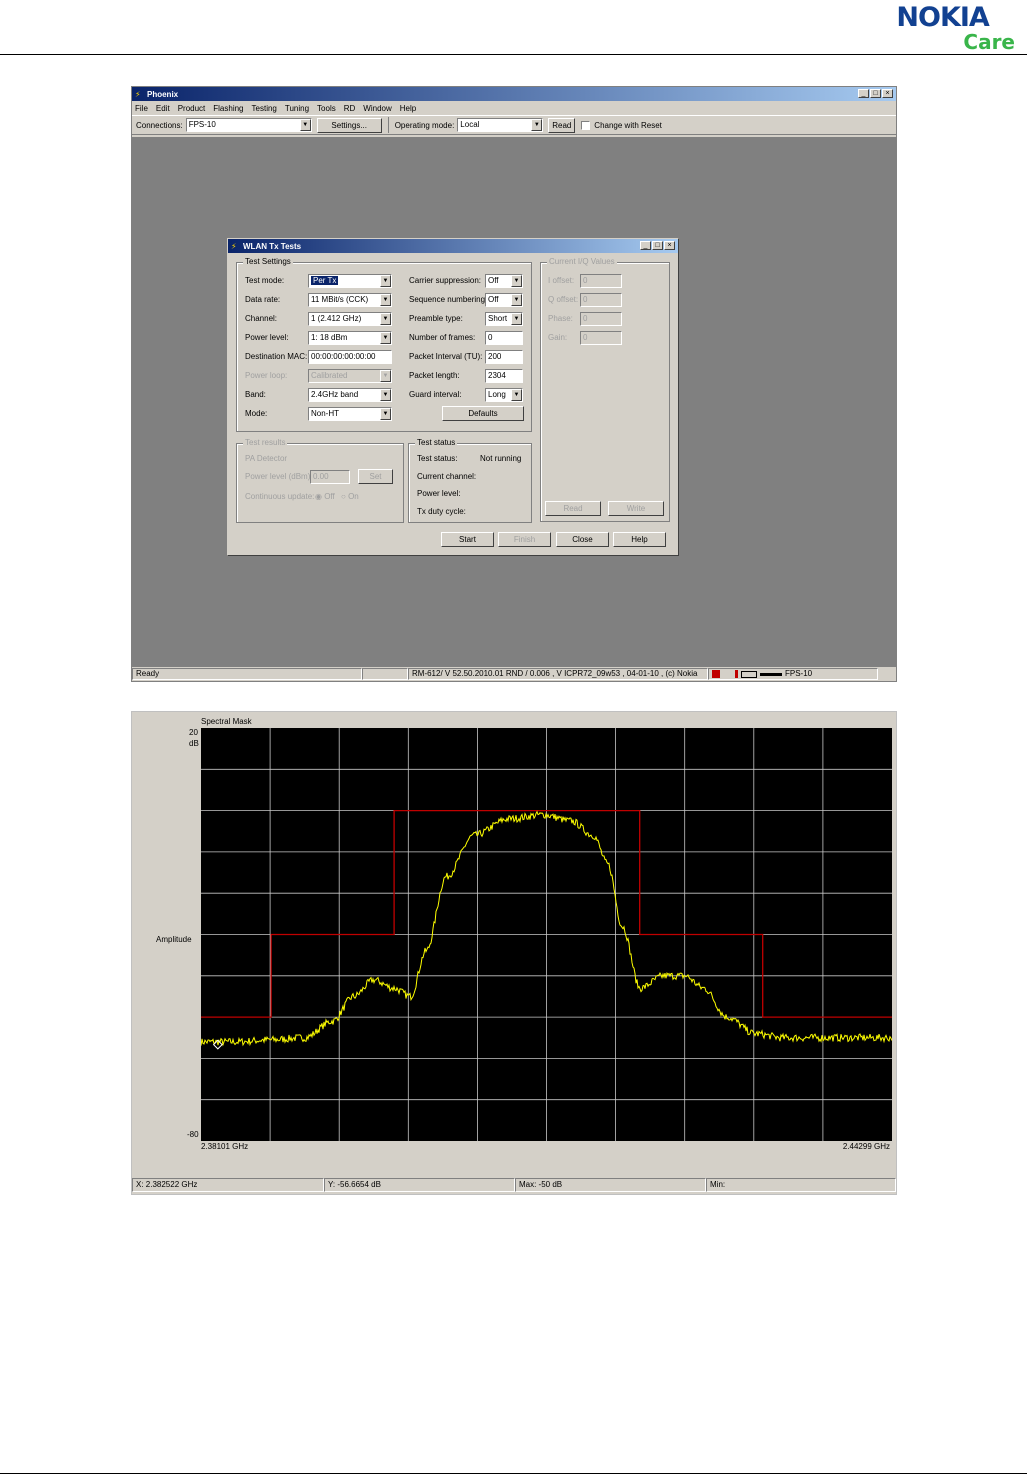  Describe the element at coordinates (601, 319) in the screenshot. I see `phase-input: 0` at that location.